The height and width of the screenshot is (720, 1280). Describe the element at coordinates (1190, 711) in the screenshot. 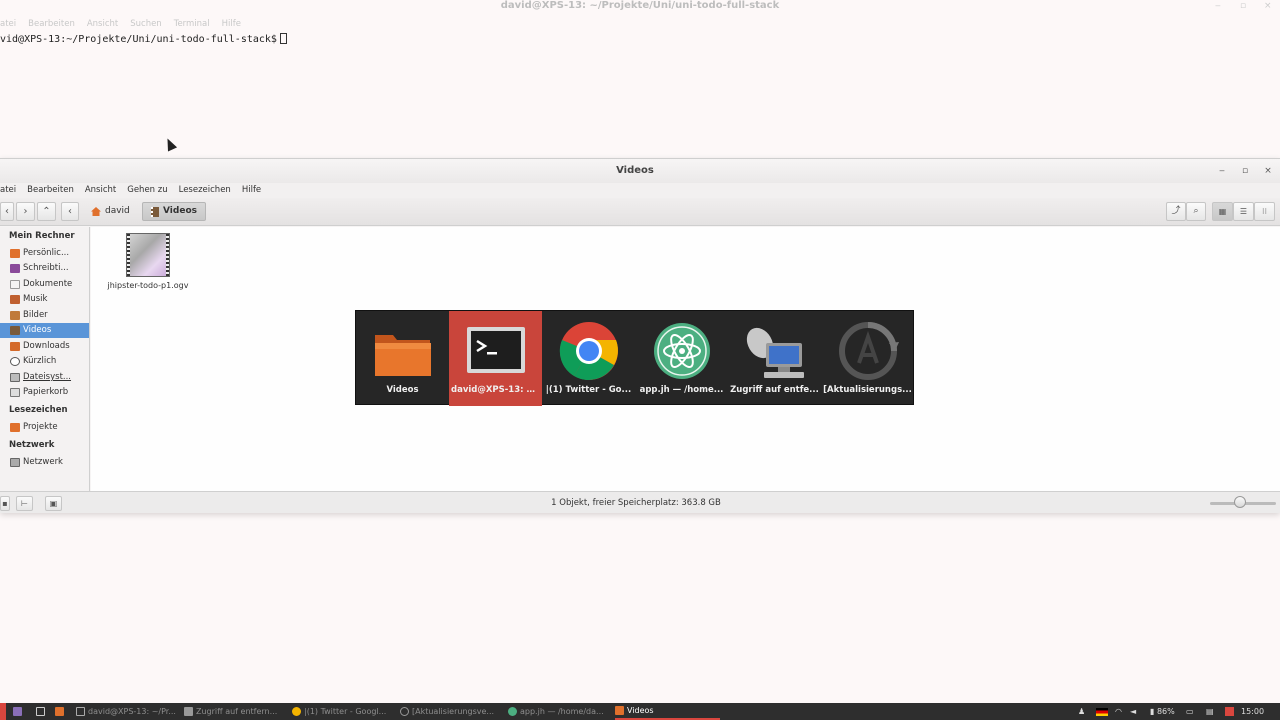

I see `screenshot-icon: ▭` at that location.